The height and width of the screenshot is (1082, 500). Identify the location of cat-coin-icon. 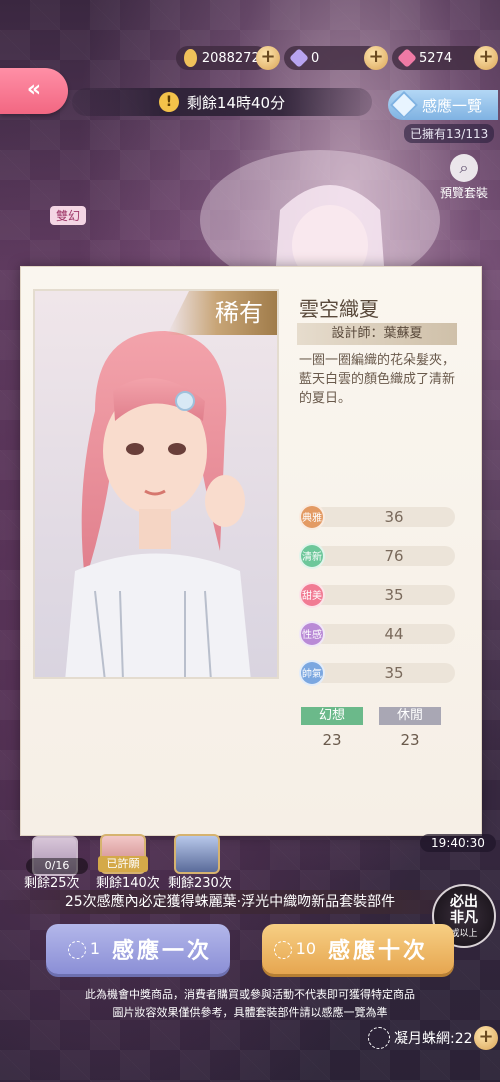
(190, 58).